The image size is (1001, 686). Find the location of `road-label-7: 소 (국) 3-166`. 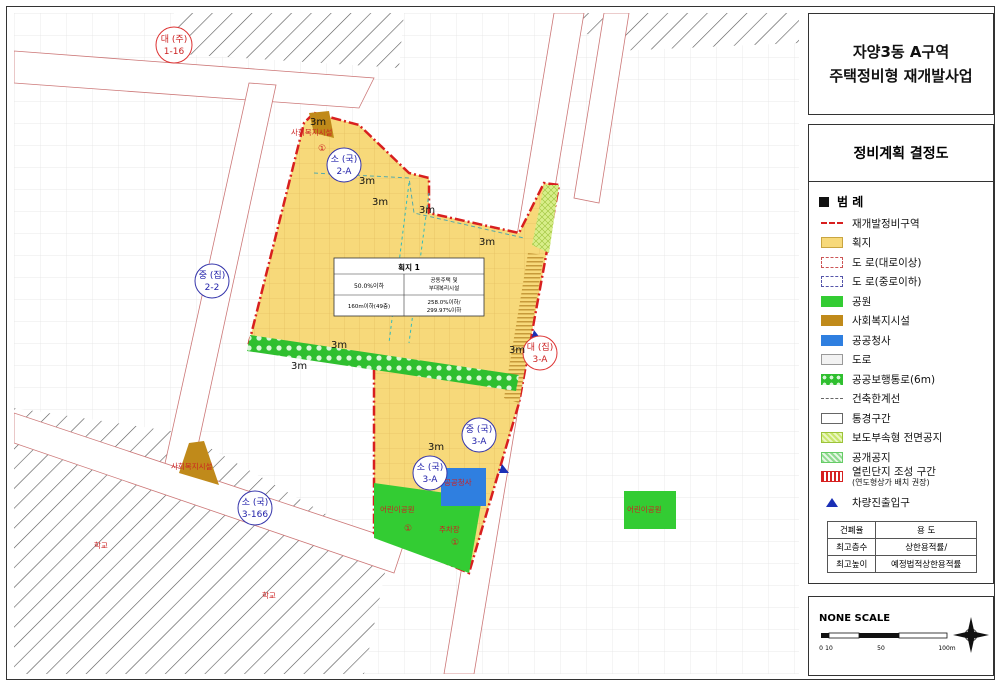

road-label-7: 소 (국) 3-166 is located at coordinates (255, 508).